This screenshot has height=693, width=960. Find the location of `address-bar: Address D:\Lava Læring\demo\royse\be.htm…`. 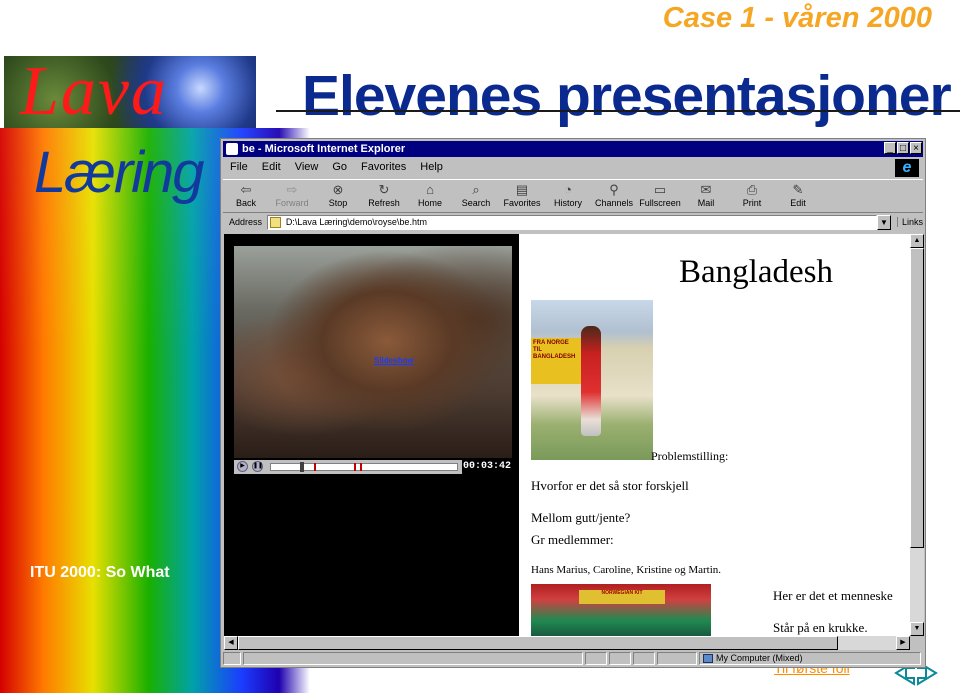

address-bar: Address D:\Lava Læring\demo\royse\be.htm… is located at coordinates (573, 222).